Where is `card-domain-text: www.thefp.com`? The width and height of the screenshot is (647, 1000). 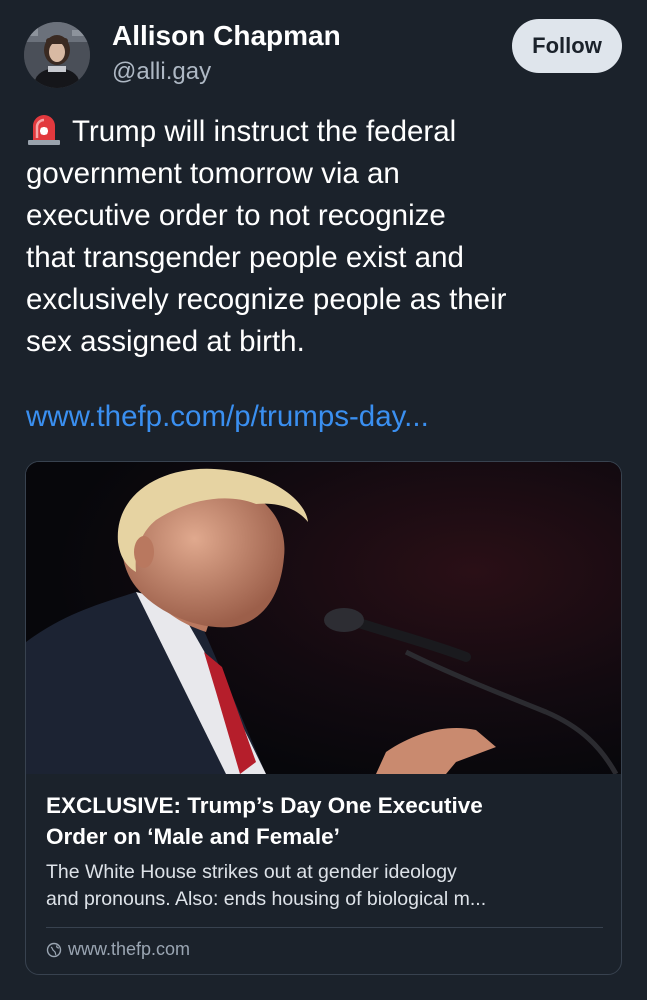 card-domain-text: www.thefp.com is located at coordinates (129, 949).